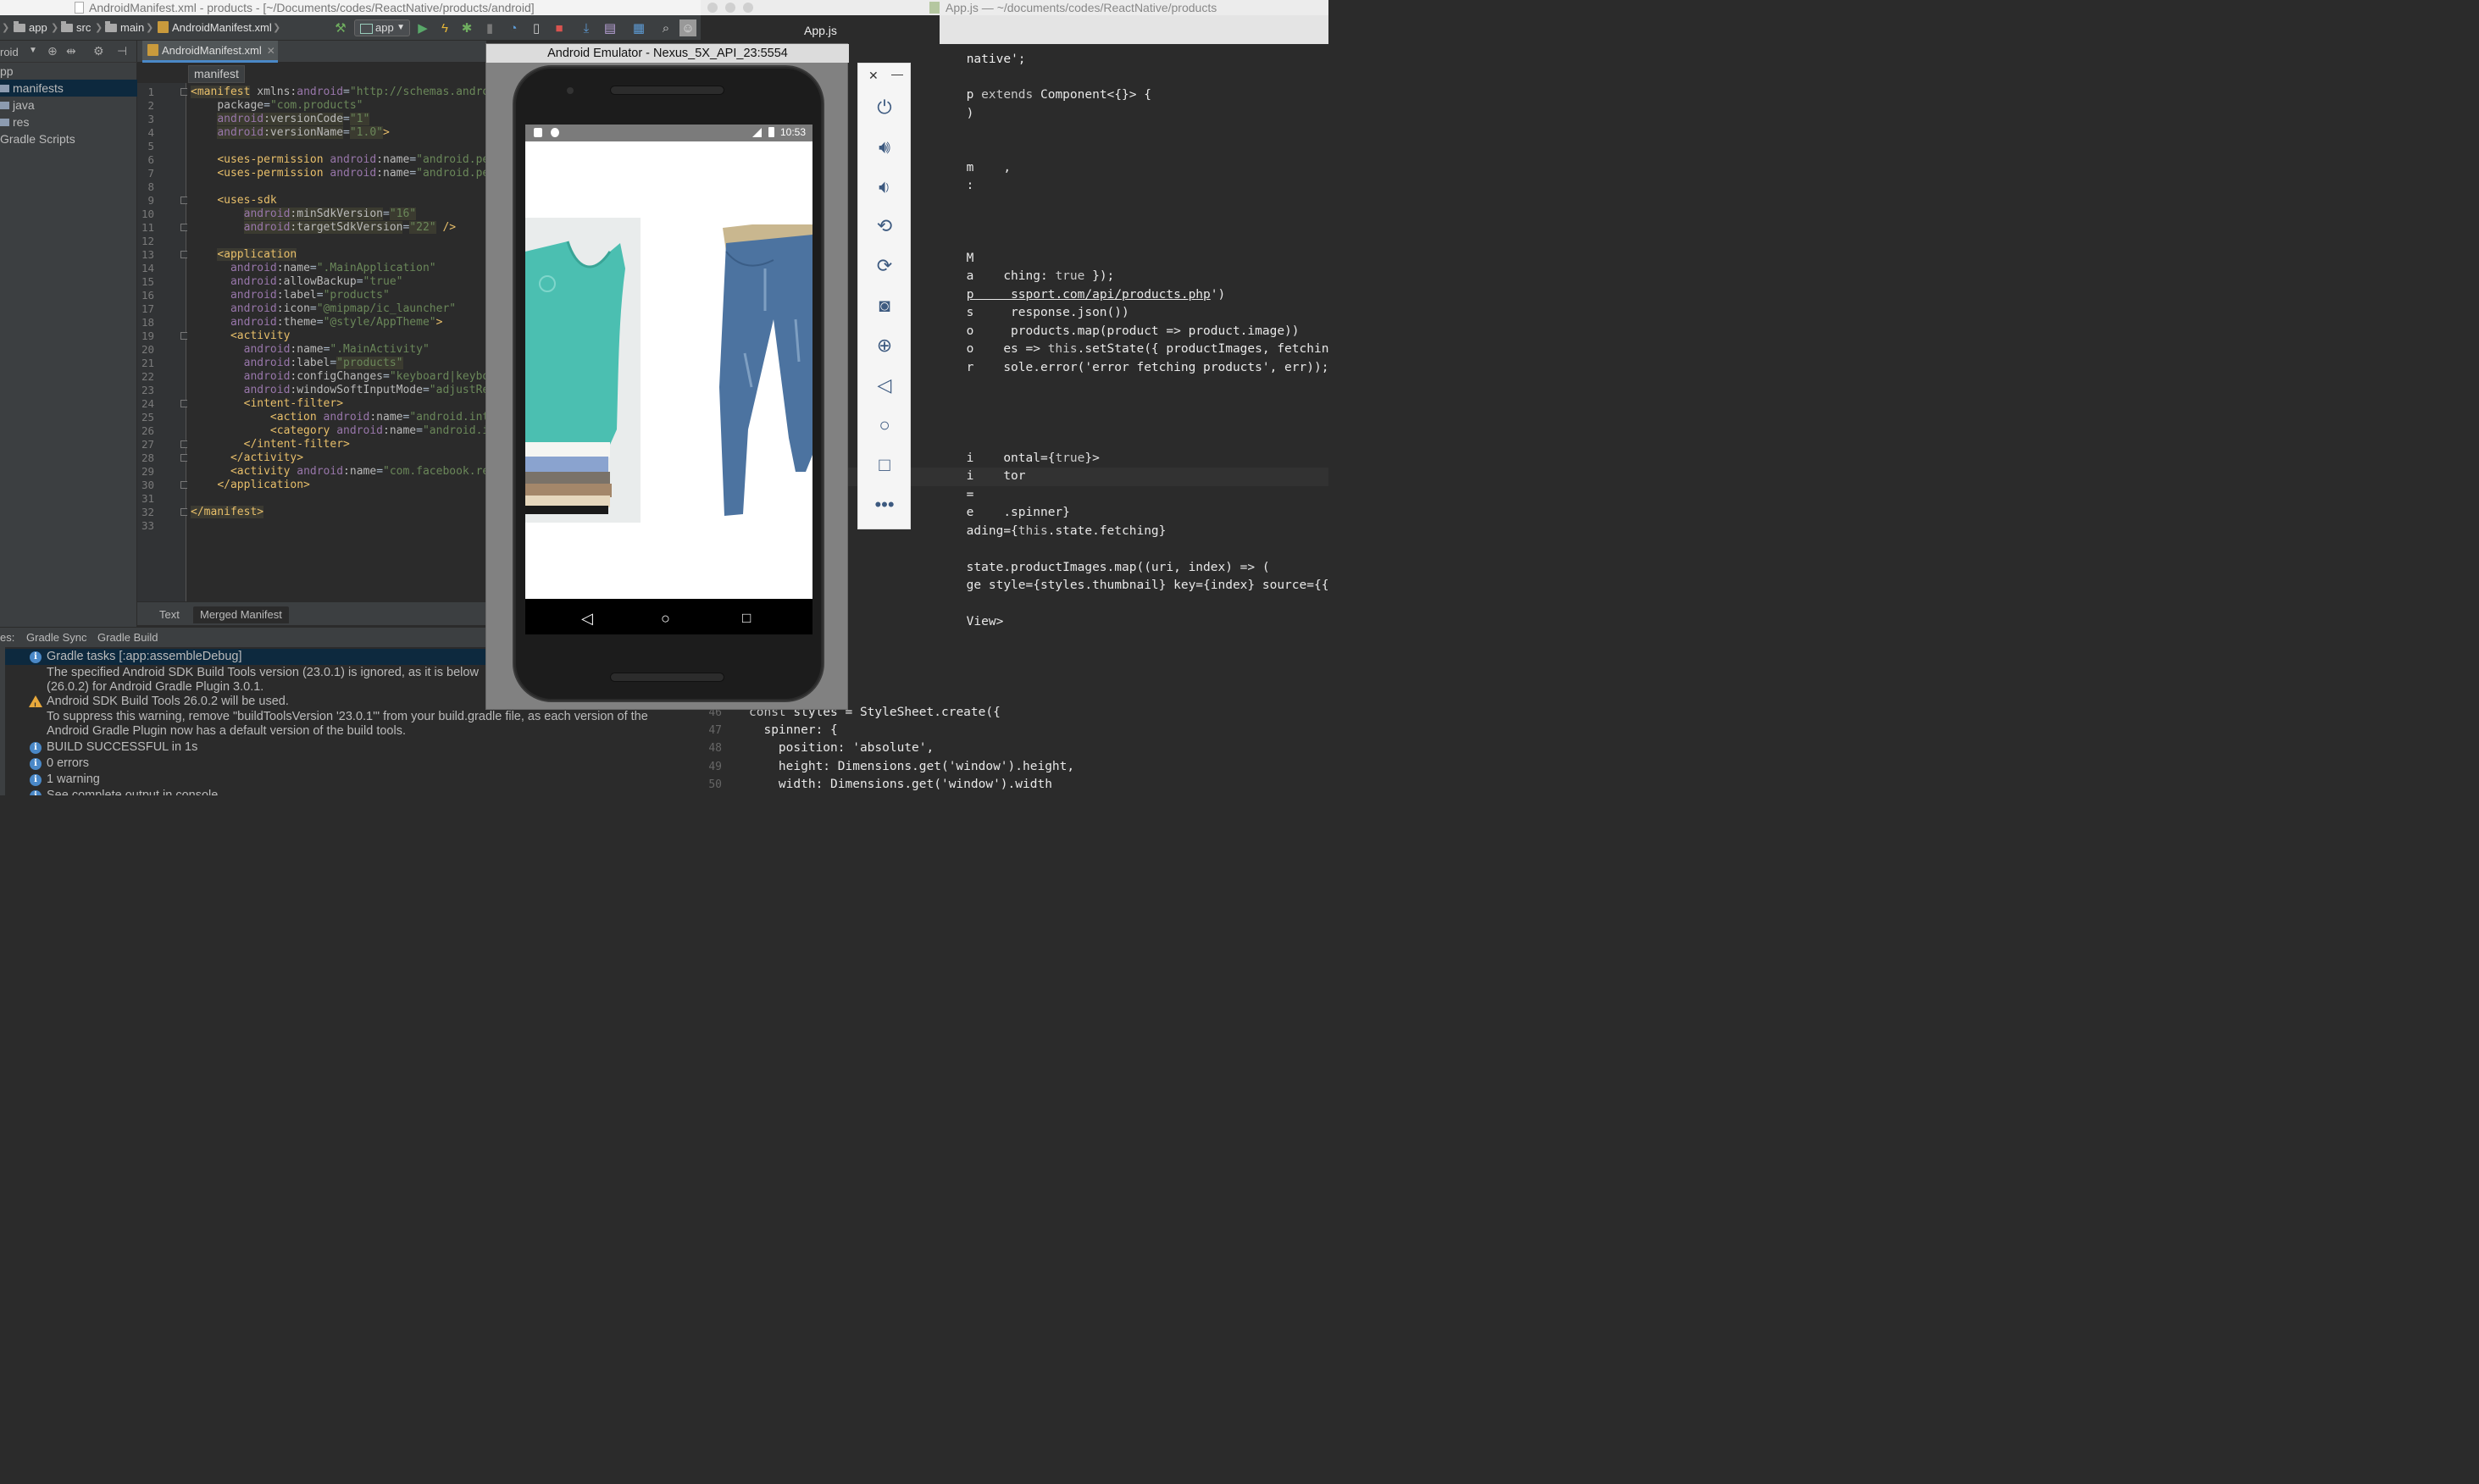 The image size is (2479, 1484). I want to click on tab-app-js: App.js, so click(821, 29).